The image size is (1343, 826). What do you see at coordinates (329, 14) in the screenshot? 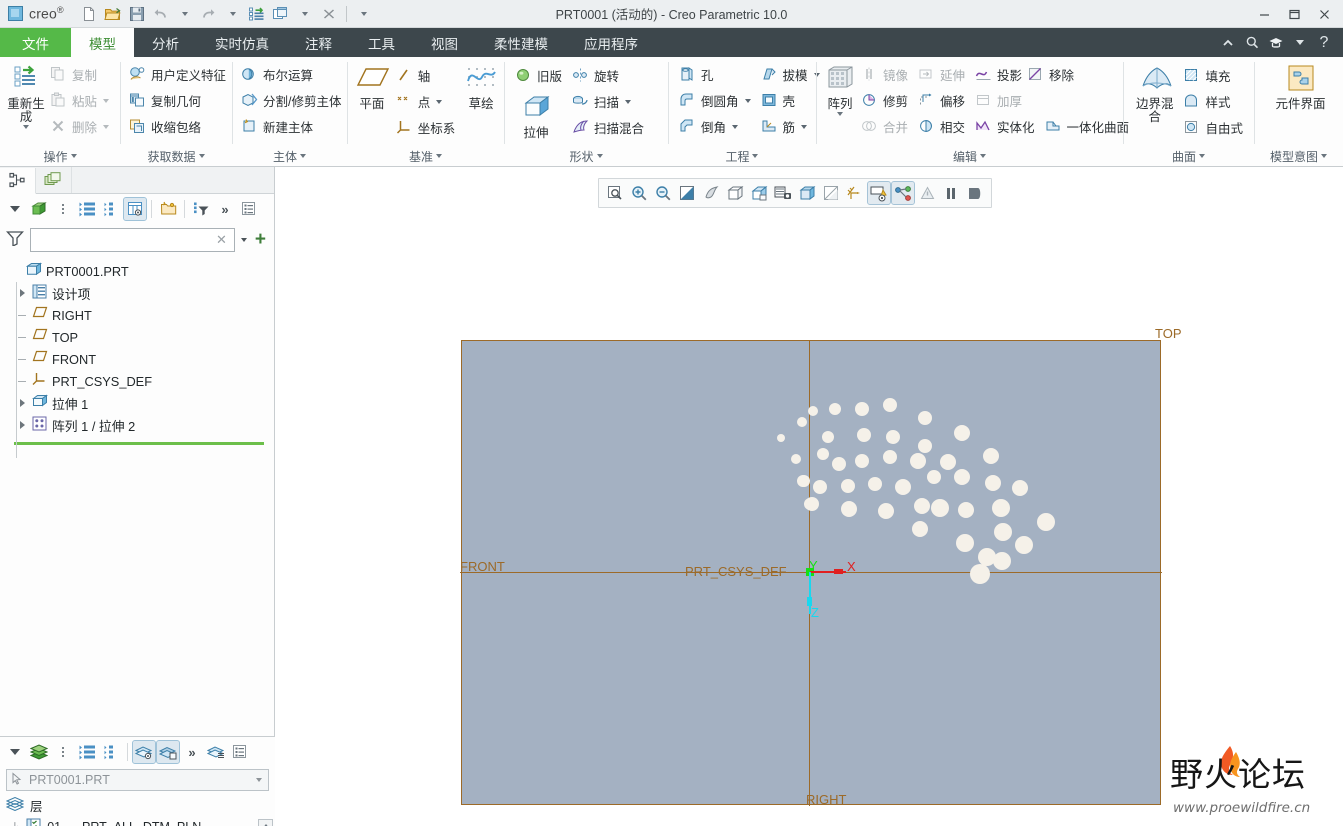
I see `close-window-button` at bounding box center [329, 14].